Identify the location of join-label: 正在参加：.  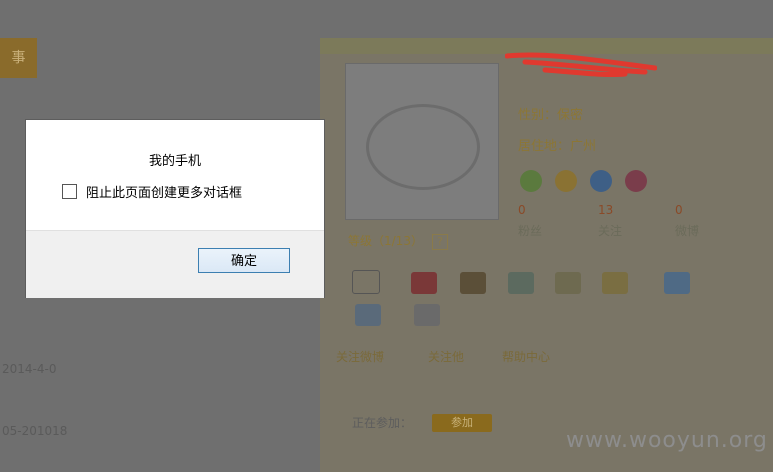
(382, 423).